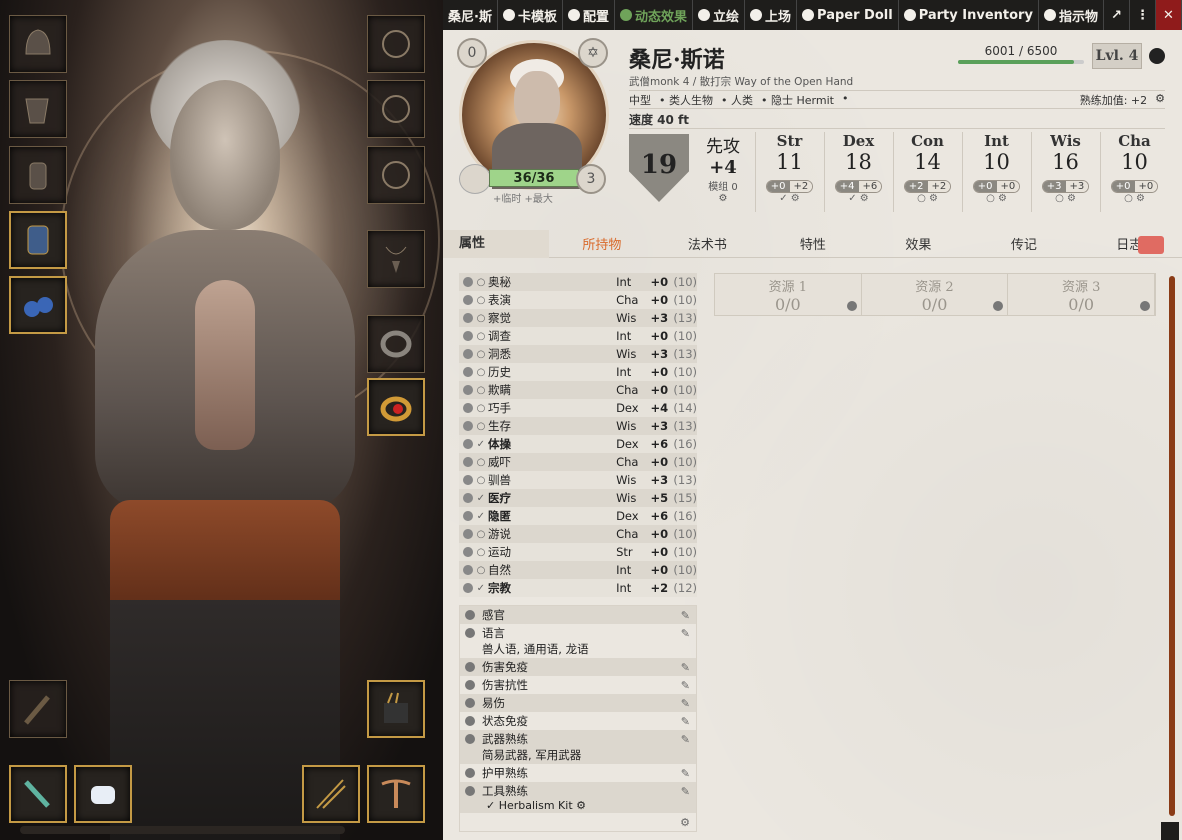 The width and height of the screenshot is (1182, 840). Describe the element at coordinates (396, 259) in the screenshot. I see `amulet-slot` at that location.